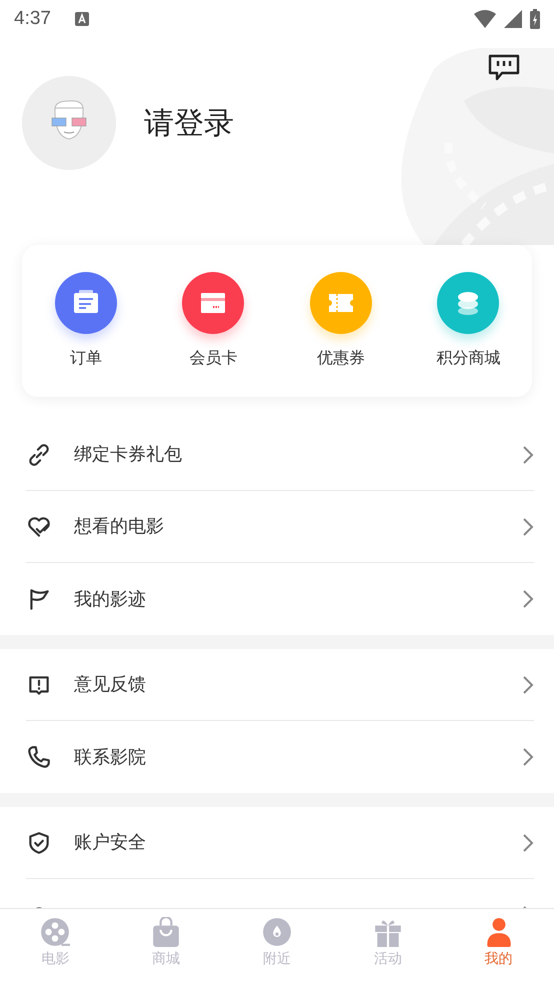  What do you see at coordinates (485, 19) in the screenshot?
I see `wifi-icon` at bounding box center [485, 19].